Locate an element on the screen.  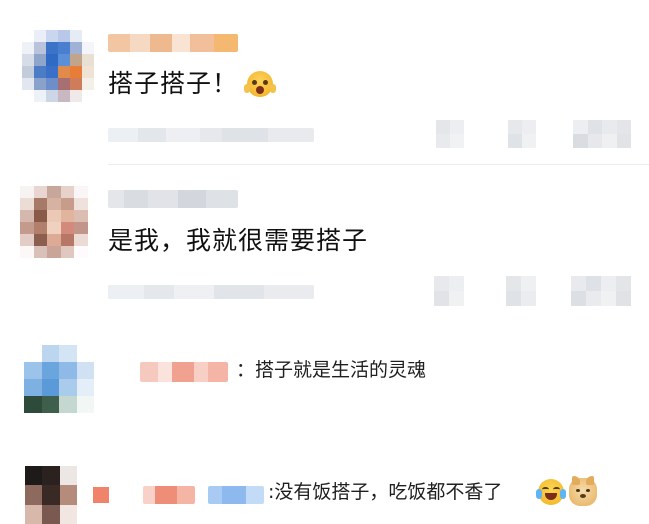
reply-text: ：搭子就是生活的灵魂 is located at coordinates (331, 370).